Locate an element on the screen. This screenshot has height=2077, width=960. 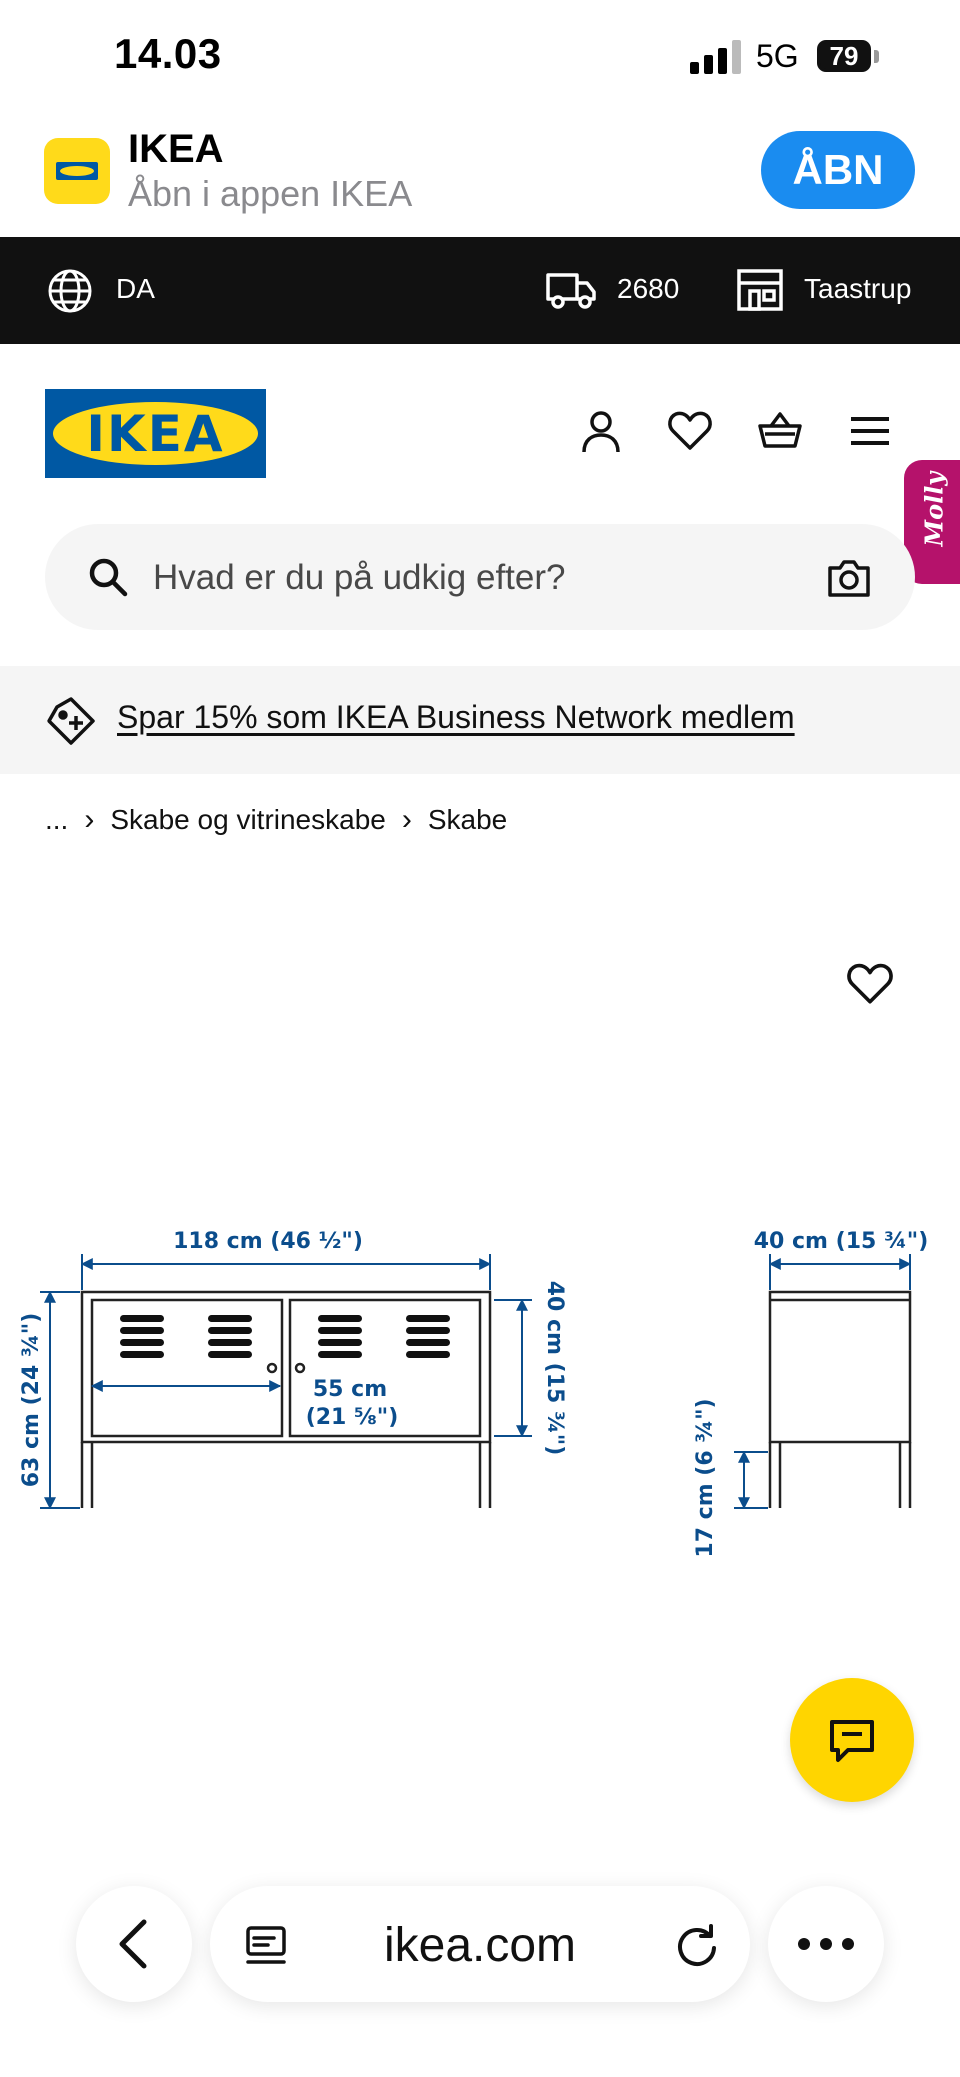
search-input: Hvad er du på udkig efter? is located at coordinates (359, 578).